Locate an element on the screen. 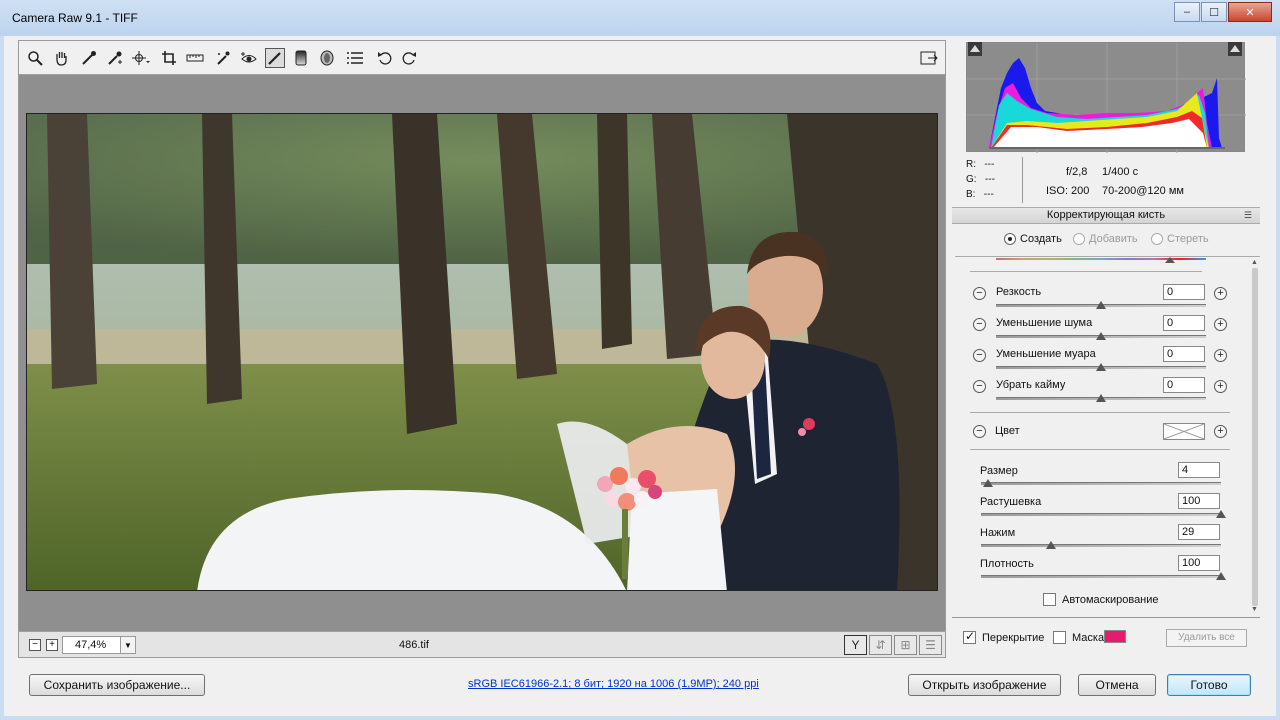  done-button: Готово is located at coordinates (1209, 685).